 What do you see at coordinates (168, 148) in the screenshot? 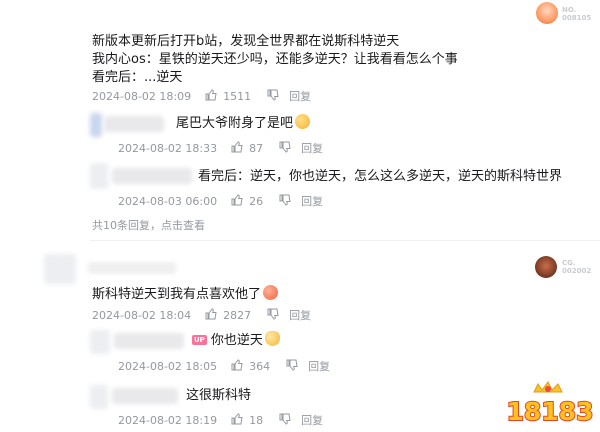
I see `reply-date: 2024-08-02 18:33` at bounding box center [168, 148].